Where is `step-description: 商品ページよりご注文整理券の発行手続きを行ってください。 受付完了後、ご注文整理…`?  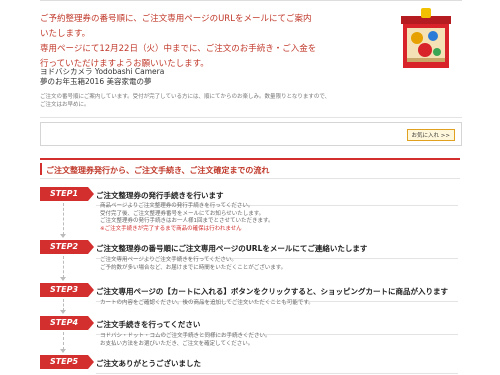 step-description: 商品ページよりご注文整理券の発行手続きを行ってください。 受付完了後、ご注文整理… is located at coordinates (277, 218).